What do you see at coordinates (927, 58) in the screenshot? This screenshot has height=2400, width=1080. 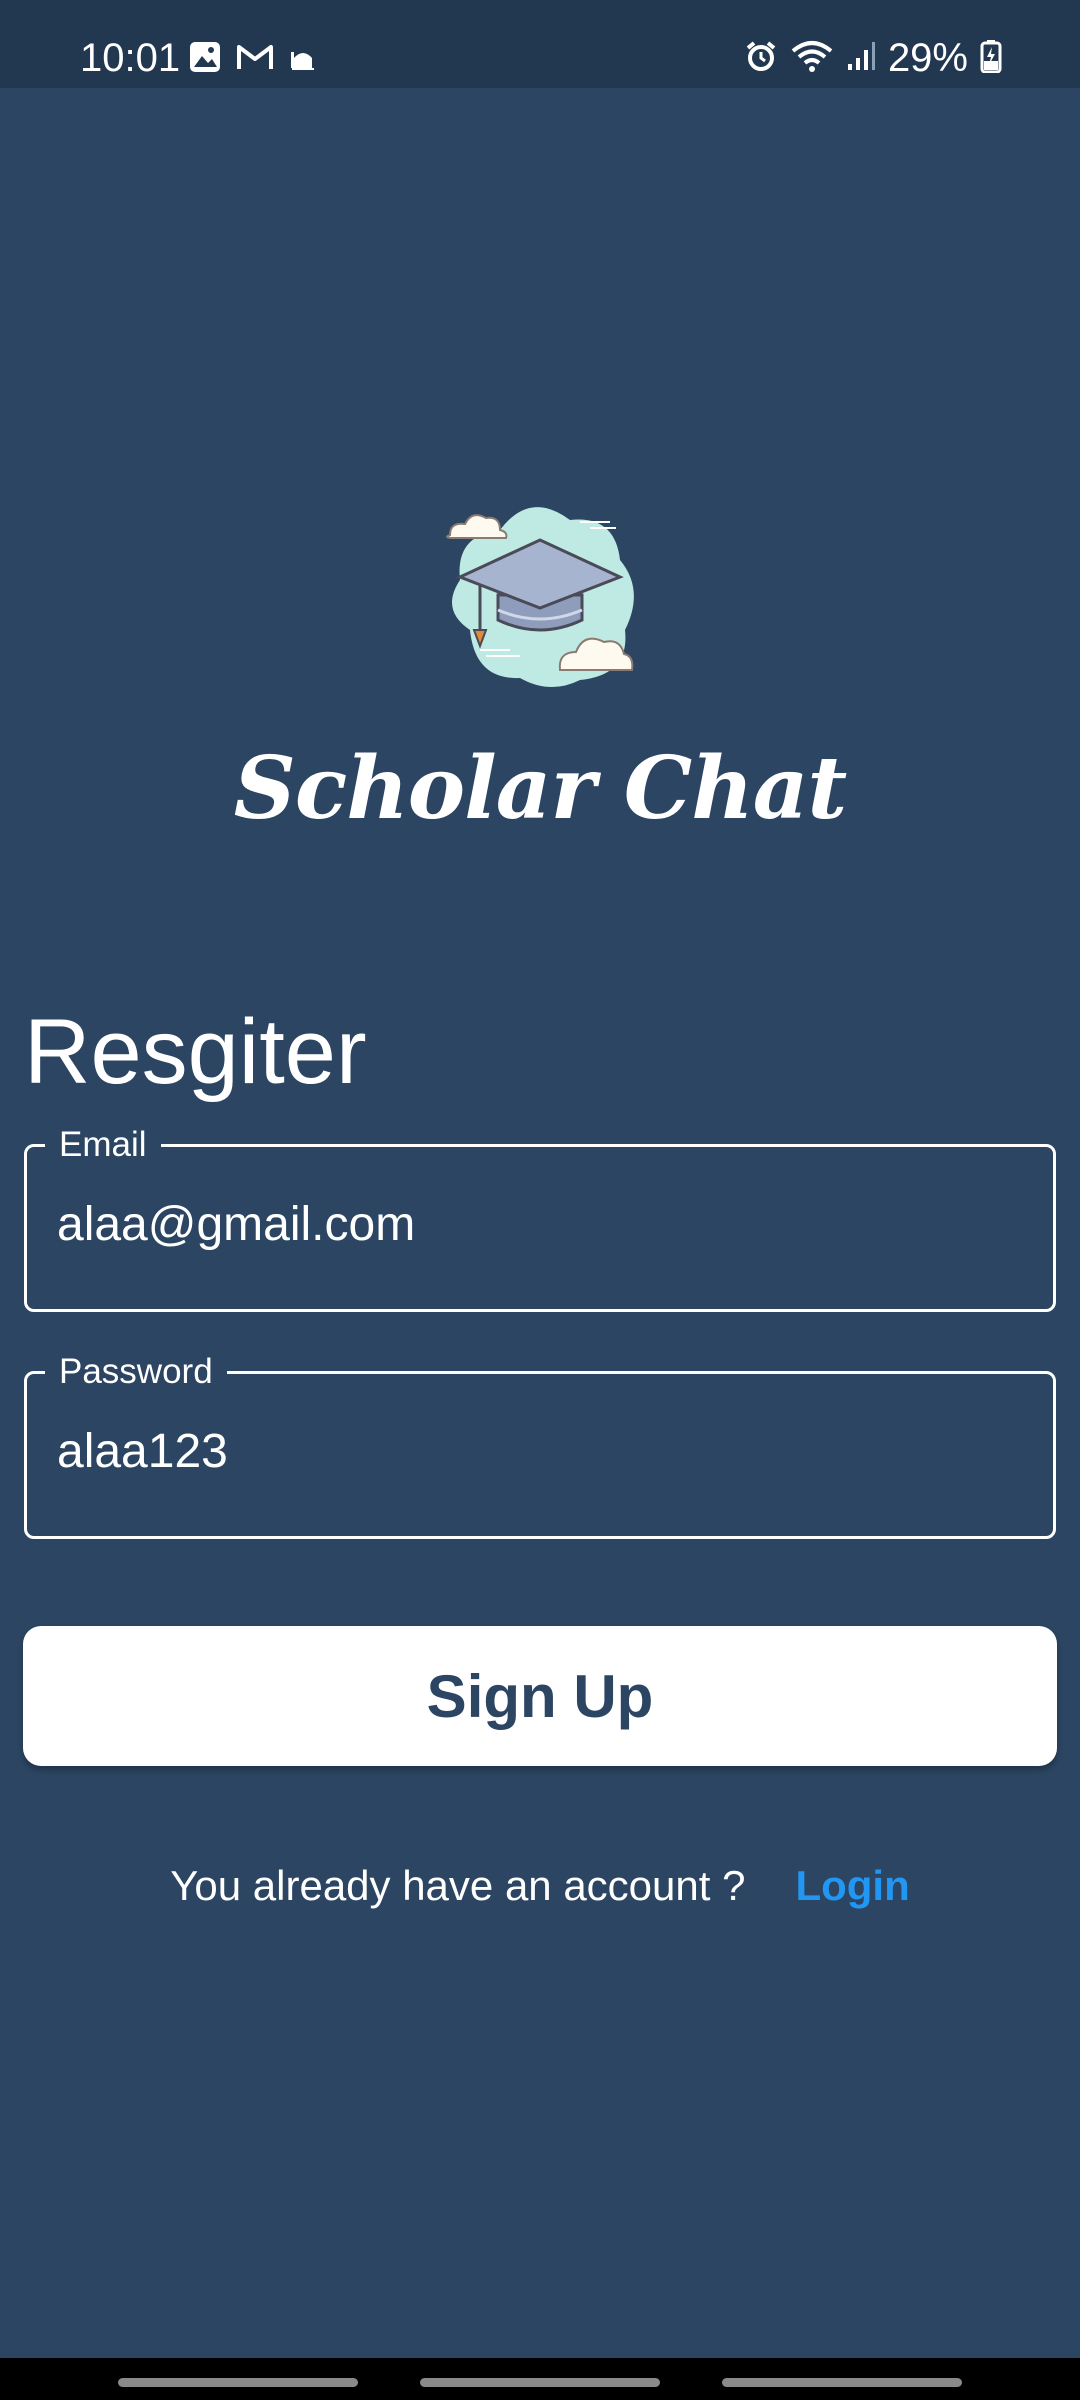 I see `battery-percent: 29%` at bounding box center [927, 58].